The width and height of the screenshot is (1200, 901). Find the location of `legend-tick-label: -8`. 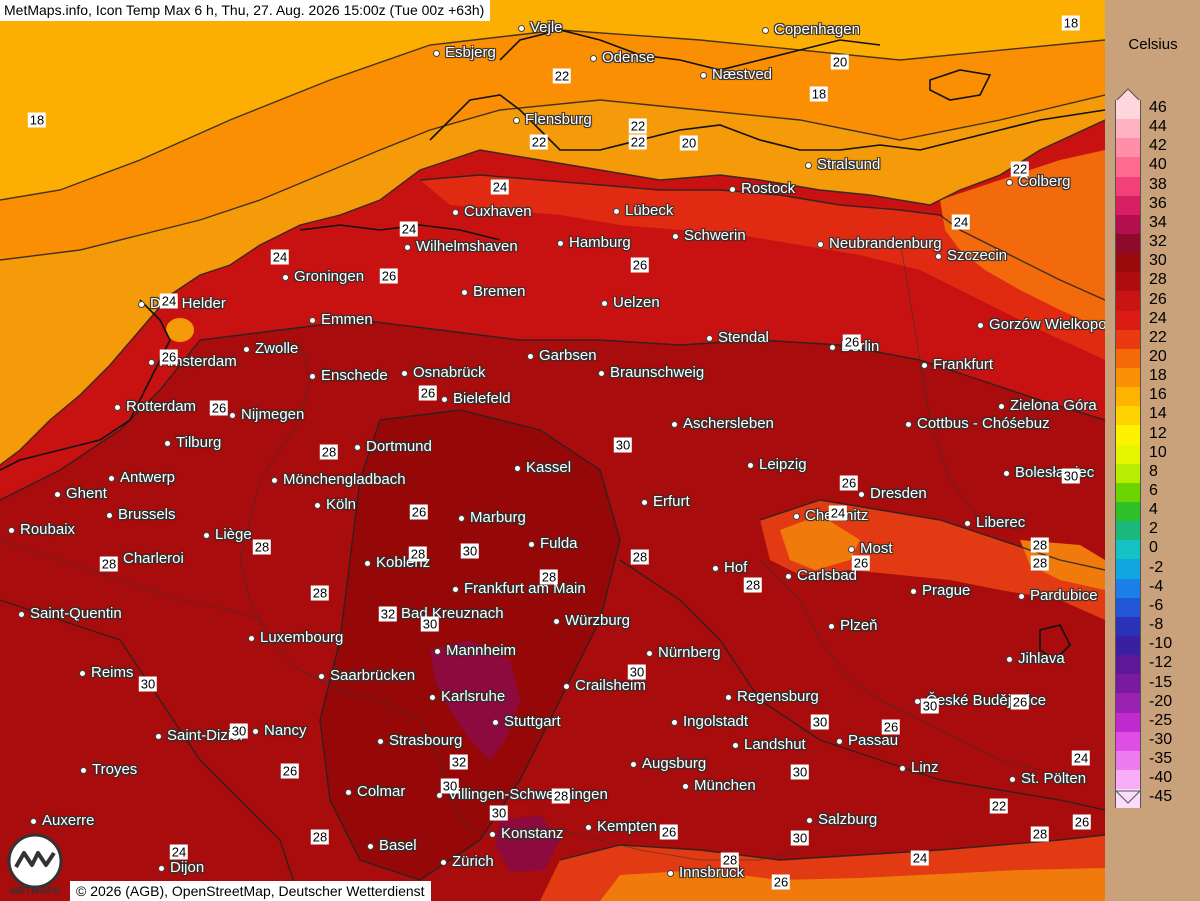

legend-tick-label: -8 is located at coordinates (1156, 625).